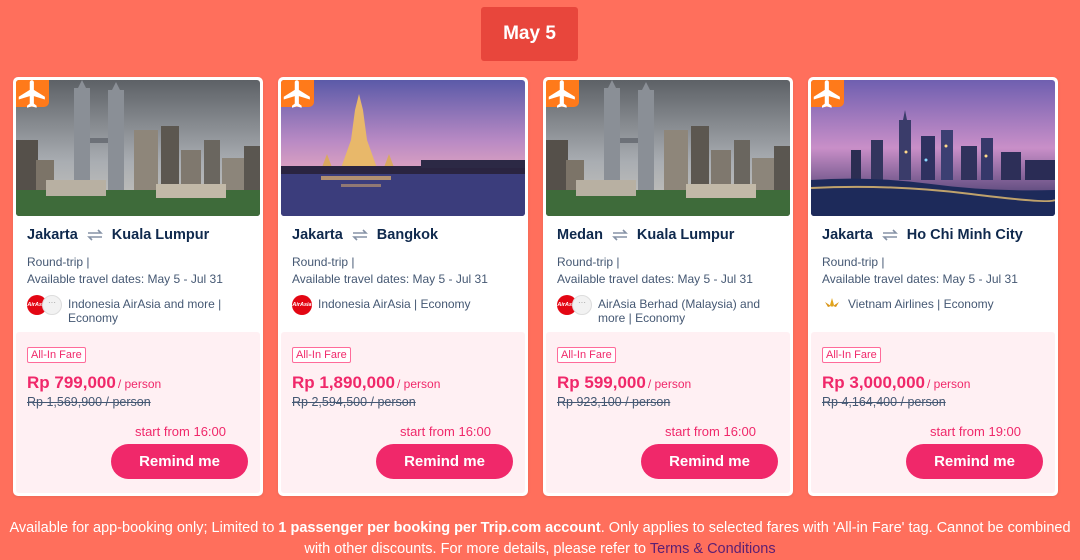 The image size is (1080, 560). I want to click on sale-price: Rp 799,000, so click(71, 382).